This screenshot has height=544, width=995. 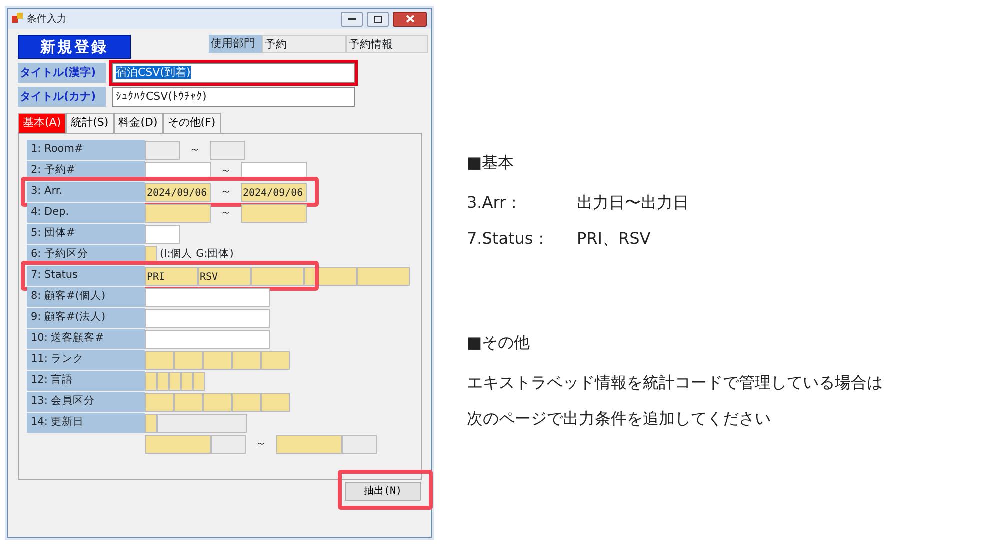 What do you see at coordinates (86, 297) in the screenshot?
I see `field-label: 8: 顧客#(個人)` at bounding box center [86, 297].